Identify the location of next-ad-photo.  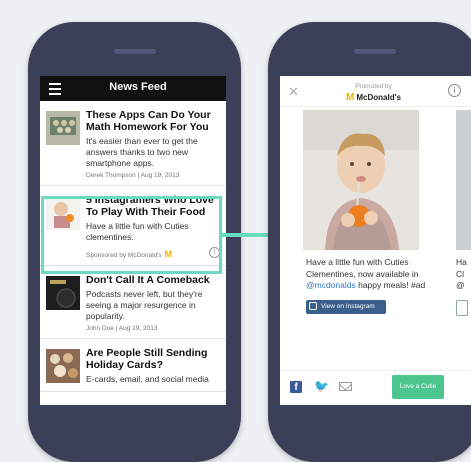
(463, 180).